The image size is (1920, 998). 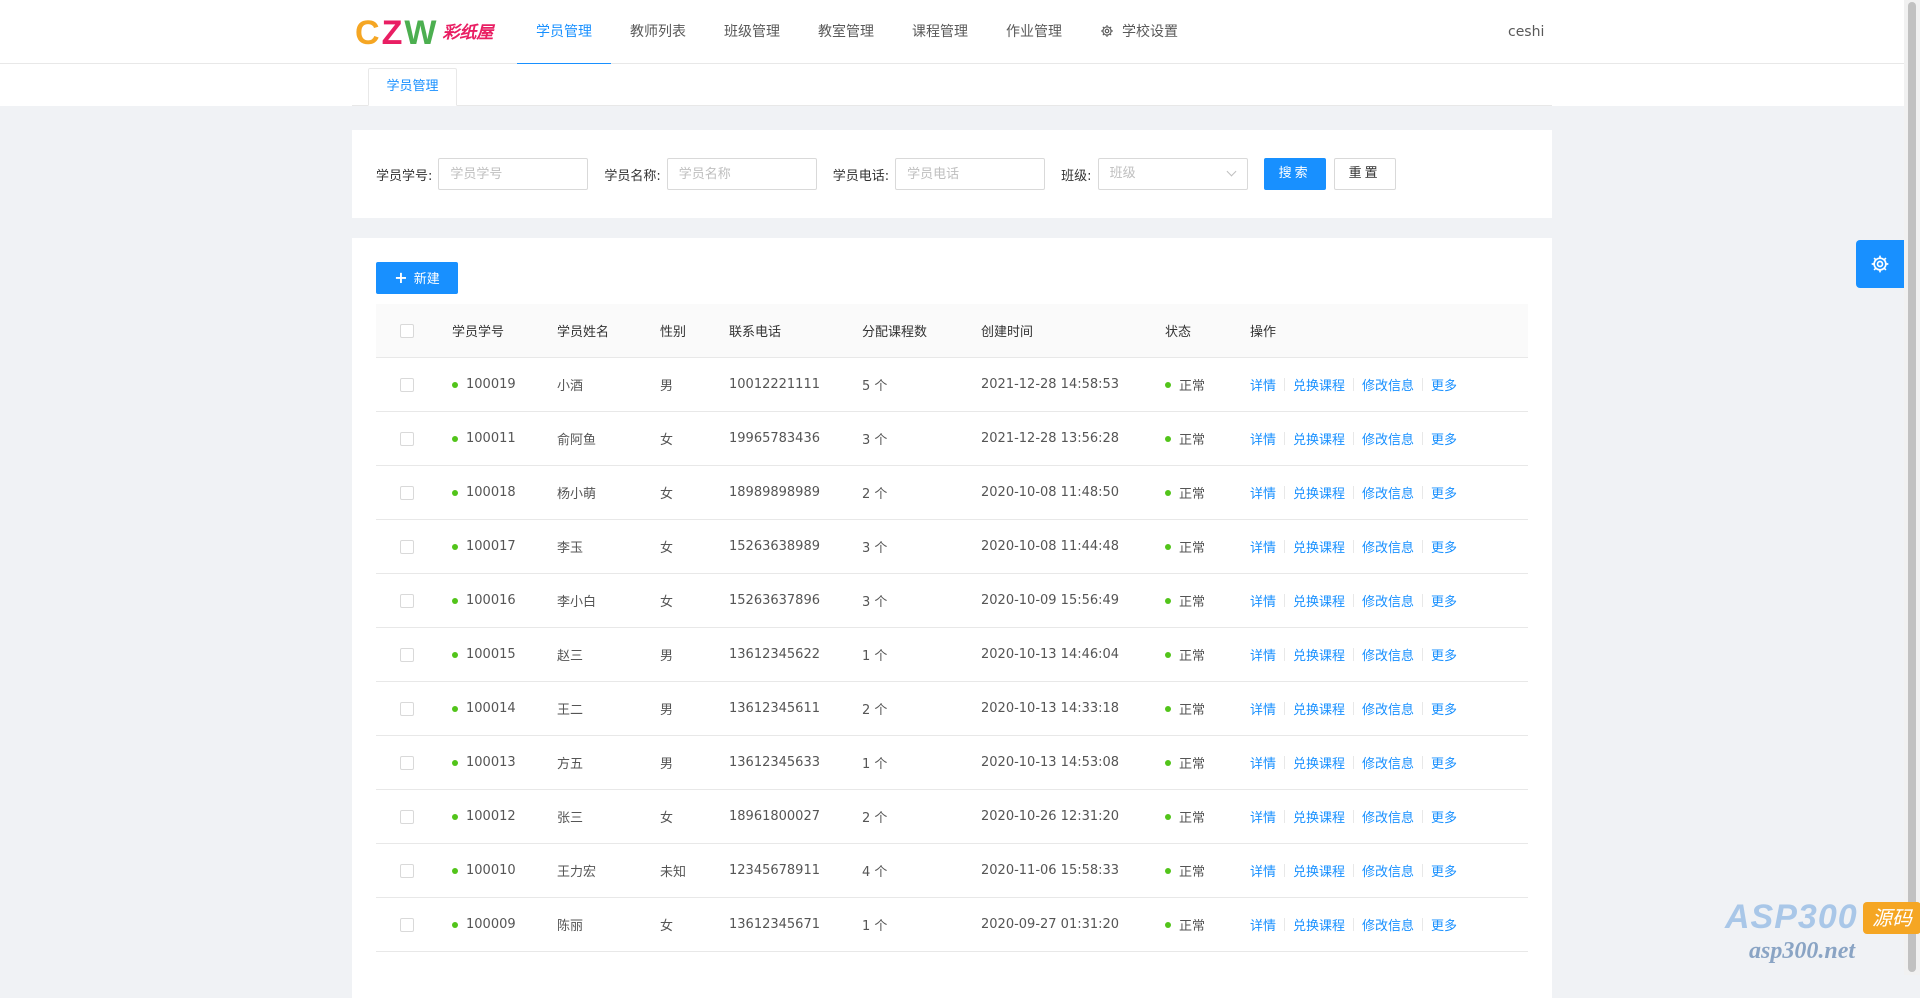 What do you see at coordinates (894, 330) in the screenshot?
I see `column-header-courses: 分配课程数` at bounding box center [894, 330].